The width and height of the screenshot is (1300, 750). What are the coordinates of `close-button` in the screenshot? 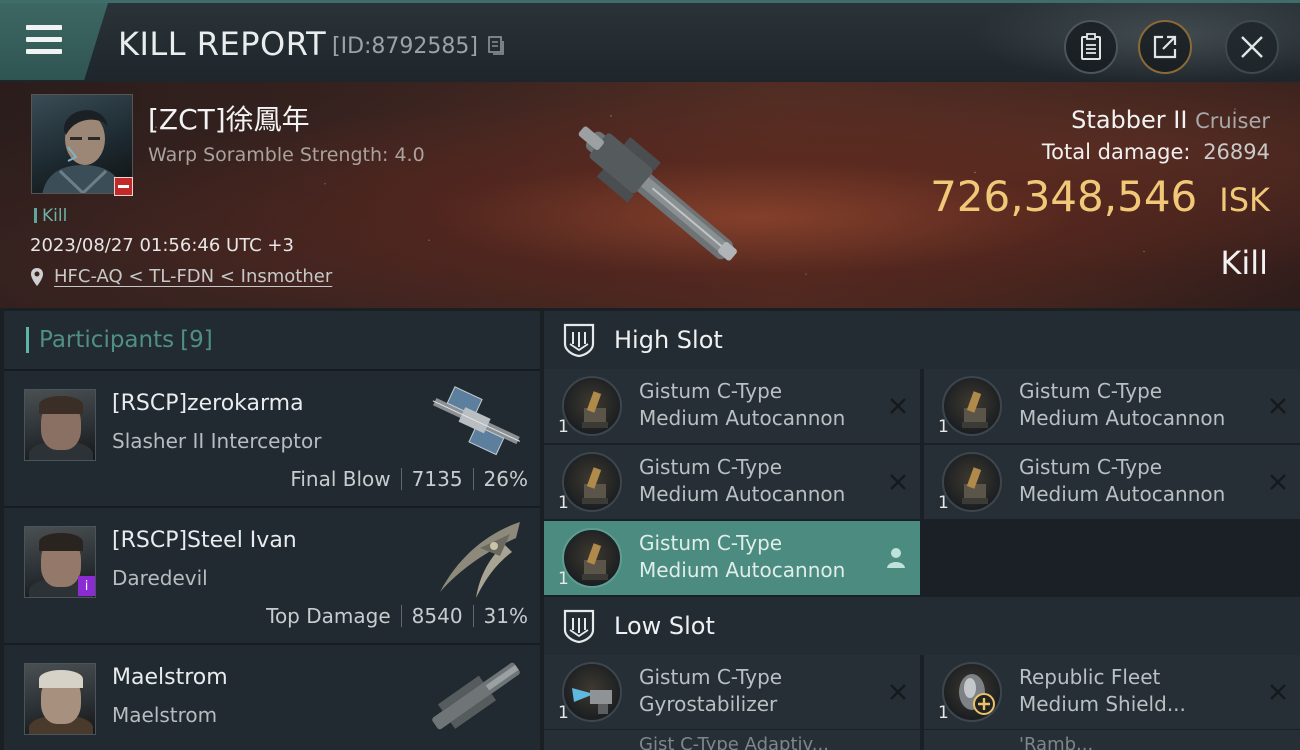 It's located at (1252, 47).